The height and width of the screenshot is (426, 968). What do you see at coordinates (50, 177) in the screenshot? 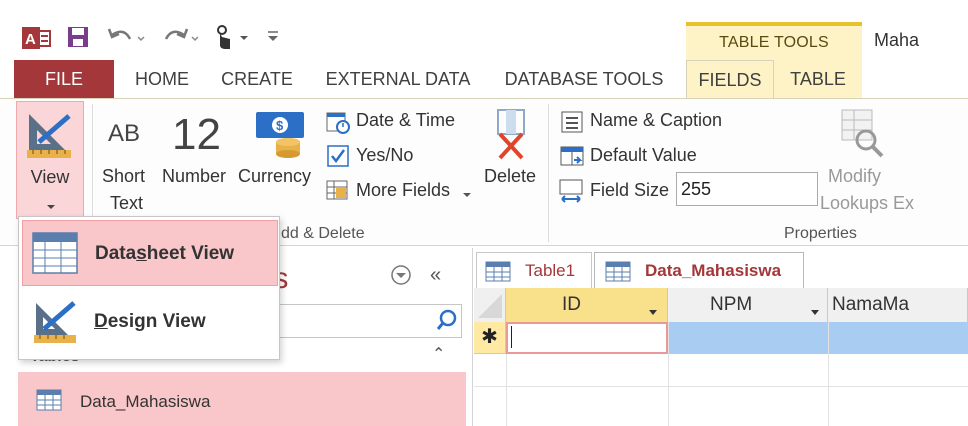
I see `view-button-label: View` at bounding box center [50, 177].